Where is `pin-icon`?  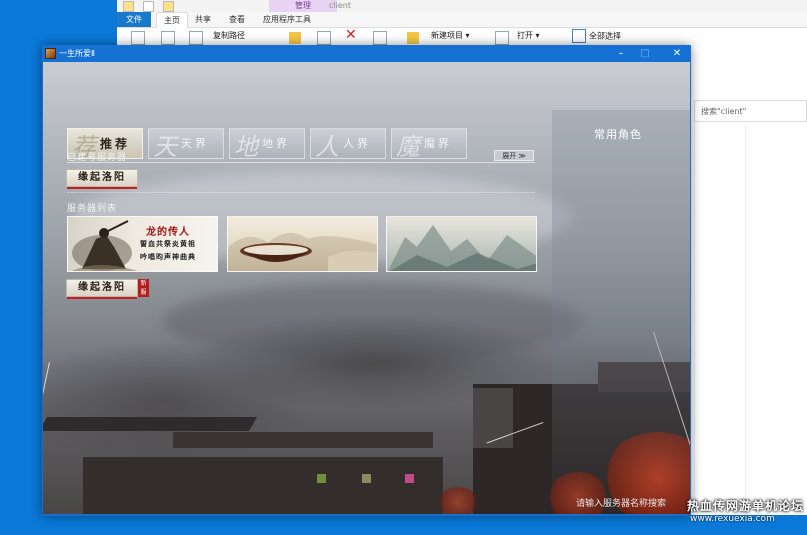 pin-icon is located at coordinates (138, 38).